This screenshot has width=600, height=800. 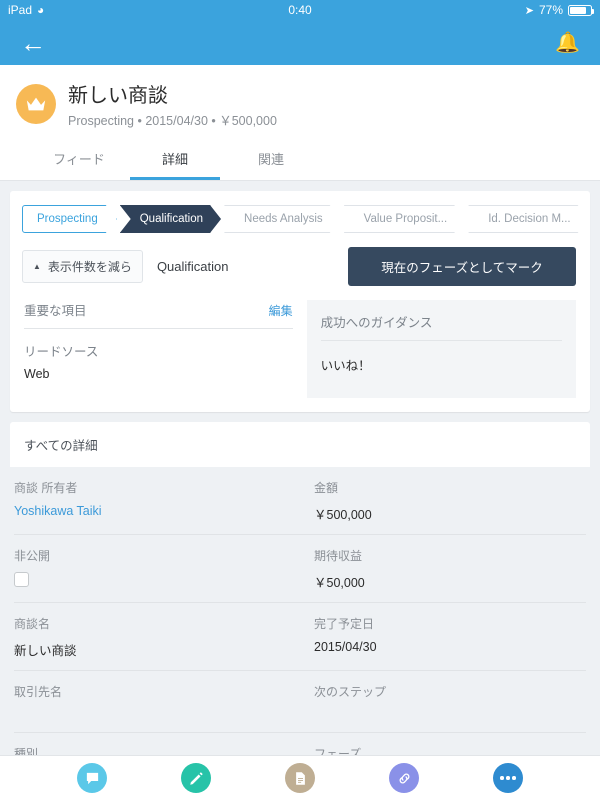 What do you see at coordinates (443, 702) in the screenshot?
I see `field-next-step: 次のステップ` at bounding box center [443, 702].